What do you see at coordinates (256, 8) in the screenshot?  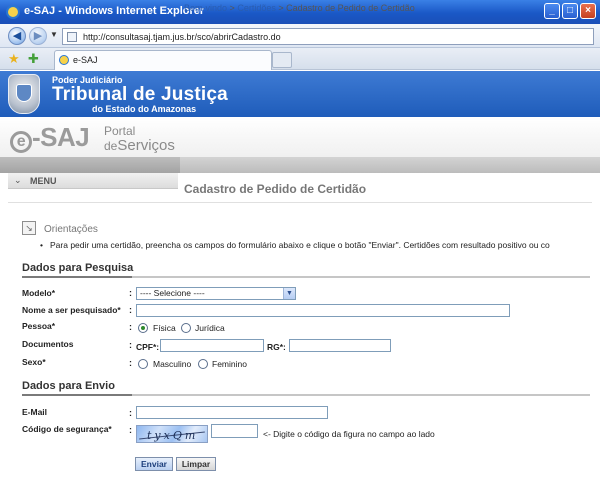 I see `breadcrumb-certidoes: Certidões` at bounding box center [256, 8].